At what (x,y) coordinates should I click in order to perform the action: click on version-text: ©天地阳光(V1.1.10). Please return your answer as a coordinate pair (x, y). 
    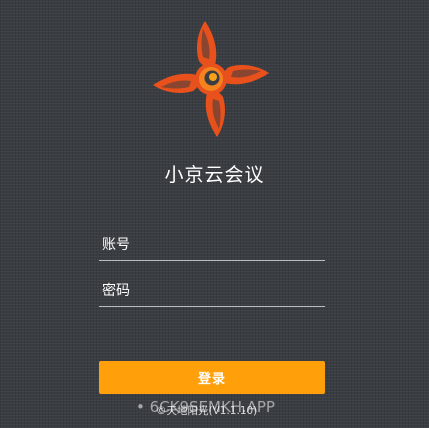
    Looking at the image, I should click on (207, 411).